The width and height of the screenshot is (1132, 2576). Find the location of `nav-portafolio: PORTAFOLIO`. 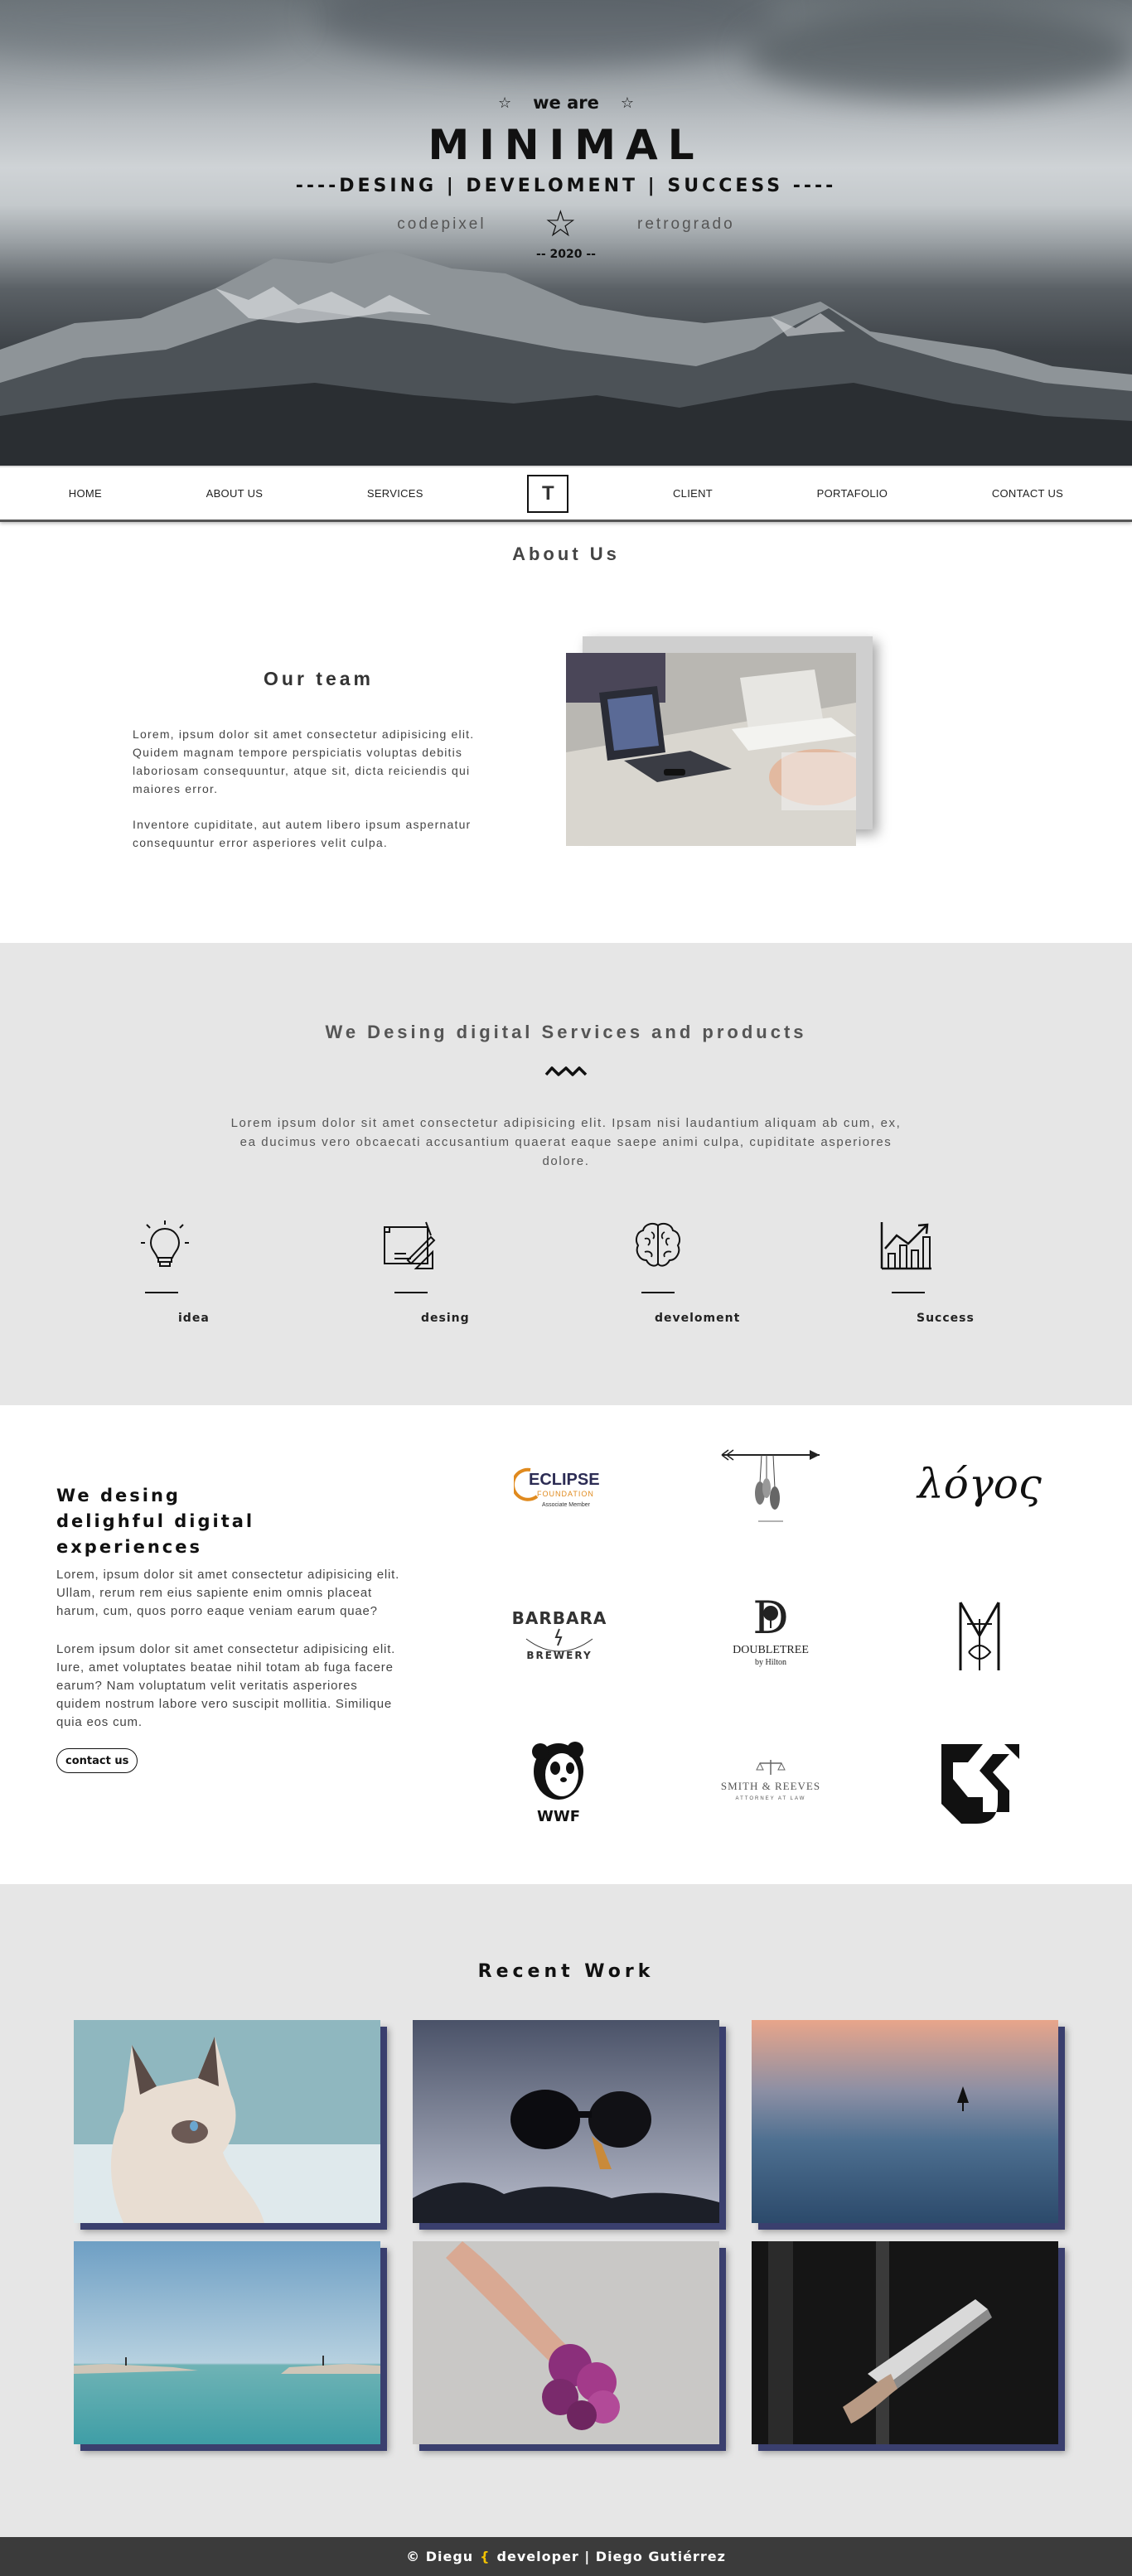

nav-portafolio: PORTAFOLIO is located at coordinates (852, 493).